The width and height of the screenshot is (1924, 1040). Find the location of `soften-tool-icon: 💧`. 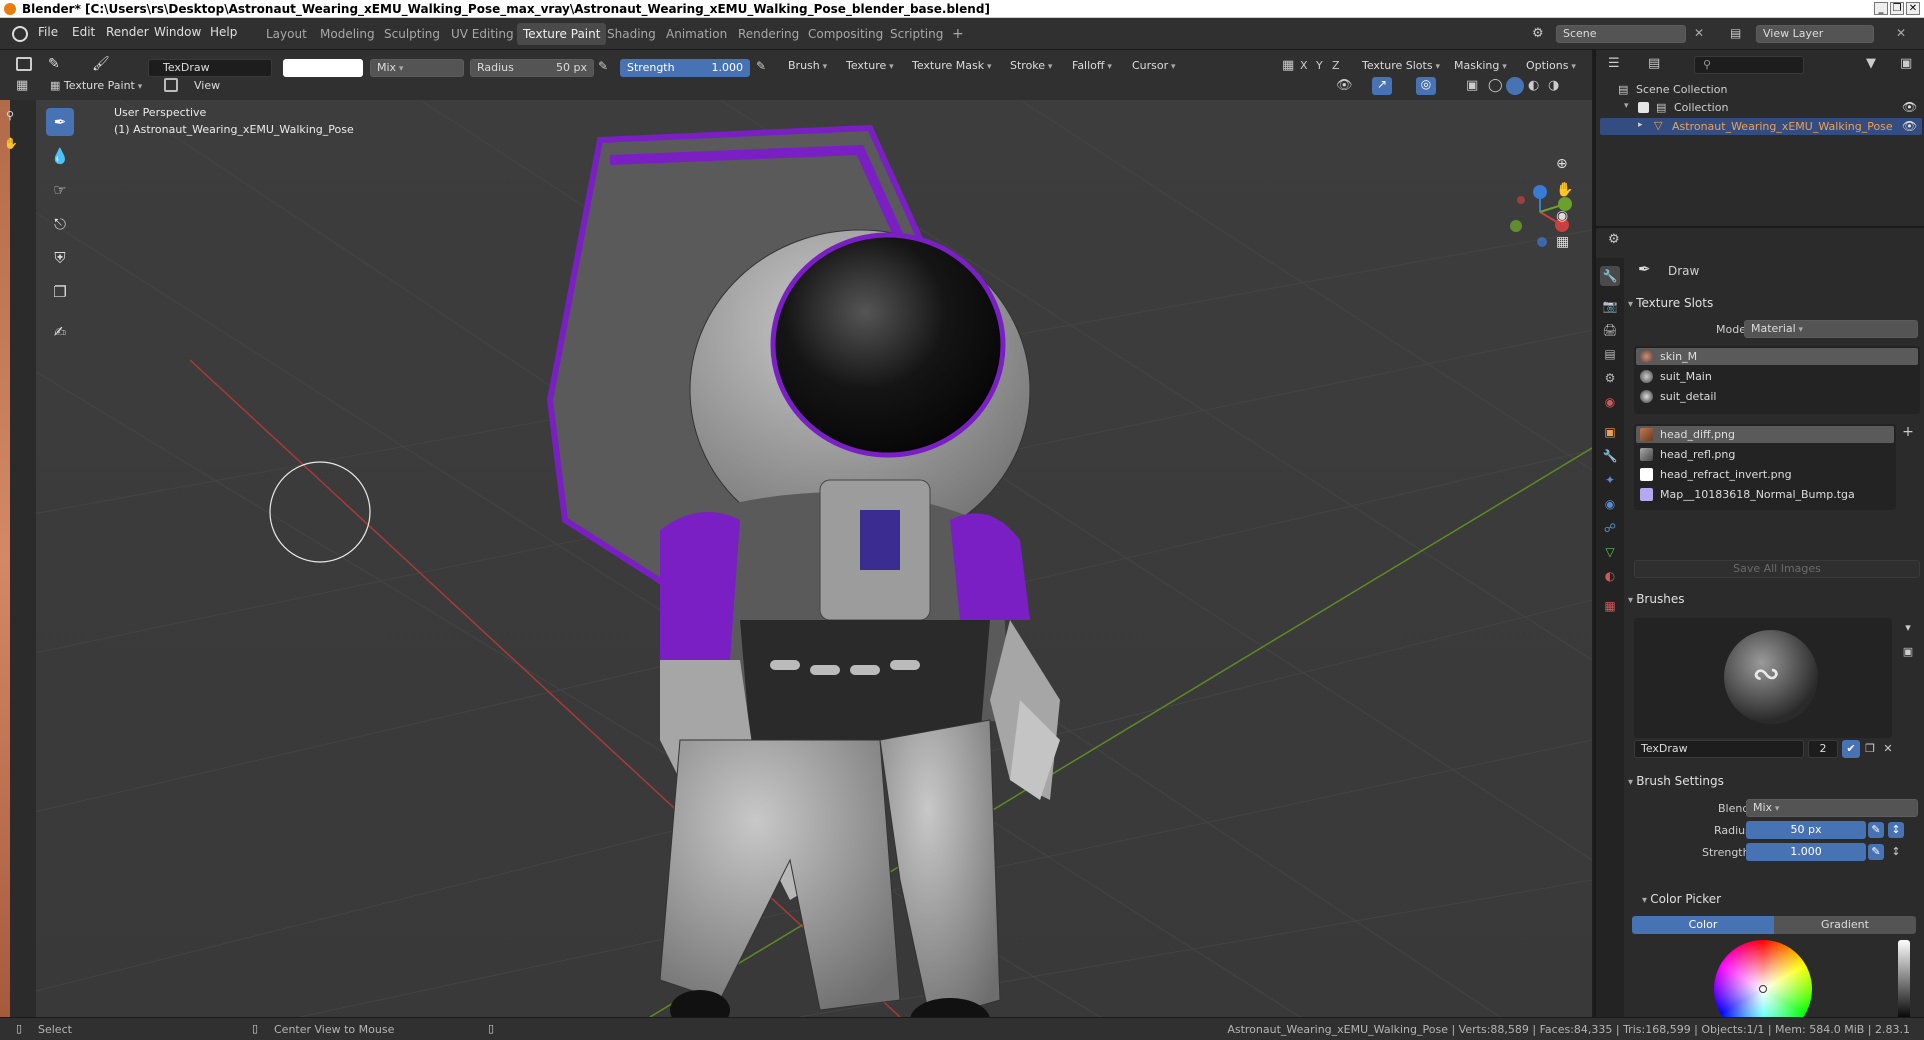

soften-tool-icon: 💧 is located at coordinates (60, 156).